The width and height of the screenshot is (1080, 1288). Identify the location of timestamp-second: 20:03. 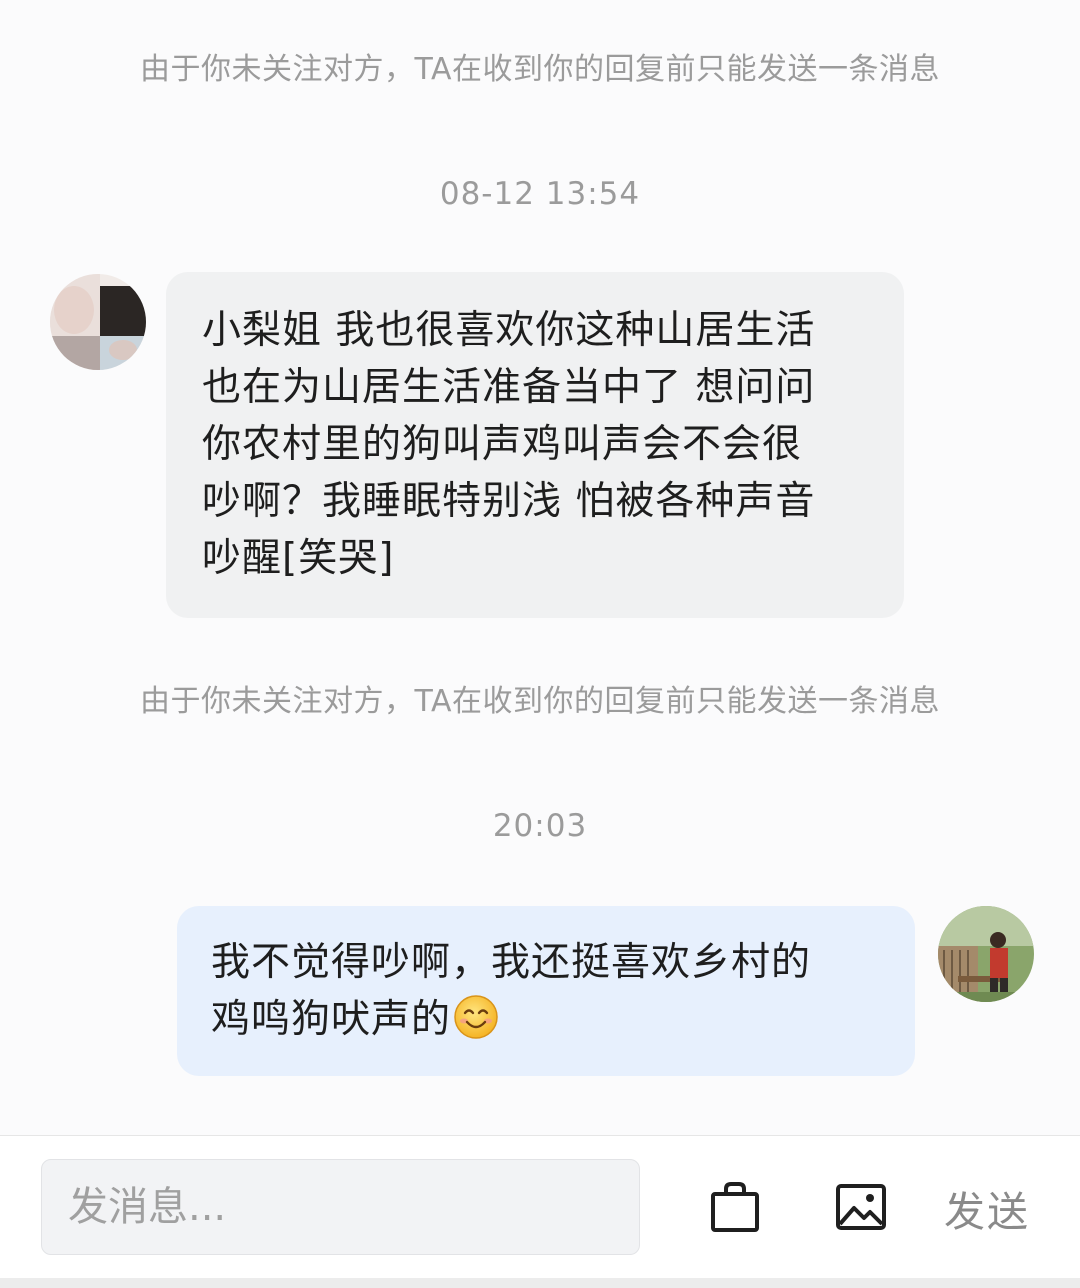
(540, 826).